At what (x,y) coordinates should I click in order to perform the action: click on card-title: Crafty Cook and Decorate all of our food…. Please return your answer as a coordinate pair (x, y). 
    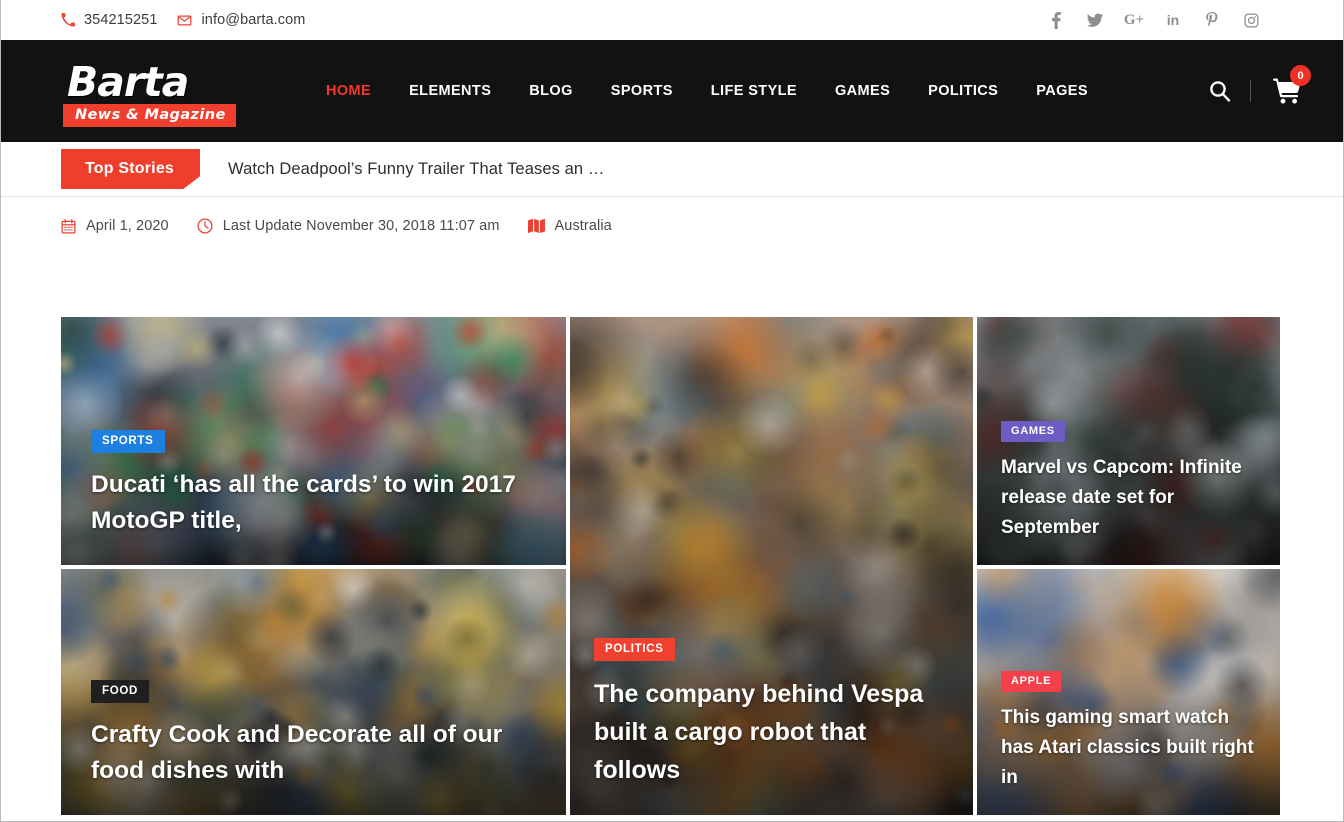
    Looking at the image, I should click on (297, 752).